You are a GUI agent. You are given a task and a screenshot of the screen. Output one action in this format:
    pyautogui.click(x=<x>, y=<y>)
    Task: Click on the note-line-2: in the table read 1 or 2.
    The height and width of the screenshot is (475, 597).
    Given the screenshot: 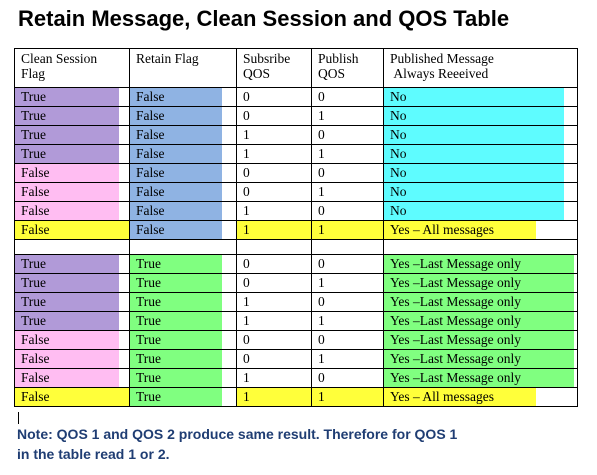 What is the action you would take?
    pyautogui.click(x=93, y=454)
    